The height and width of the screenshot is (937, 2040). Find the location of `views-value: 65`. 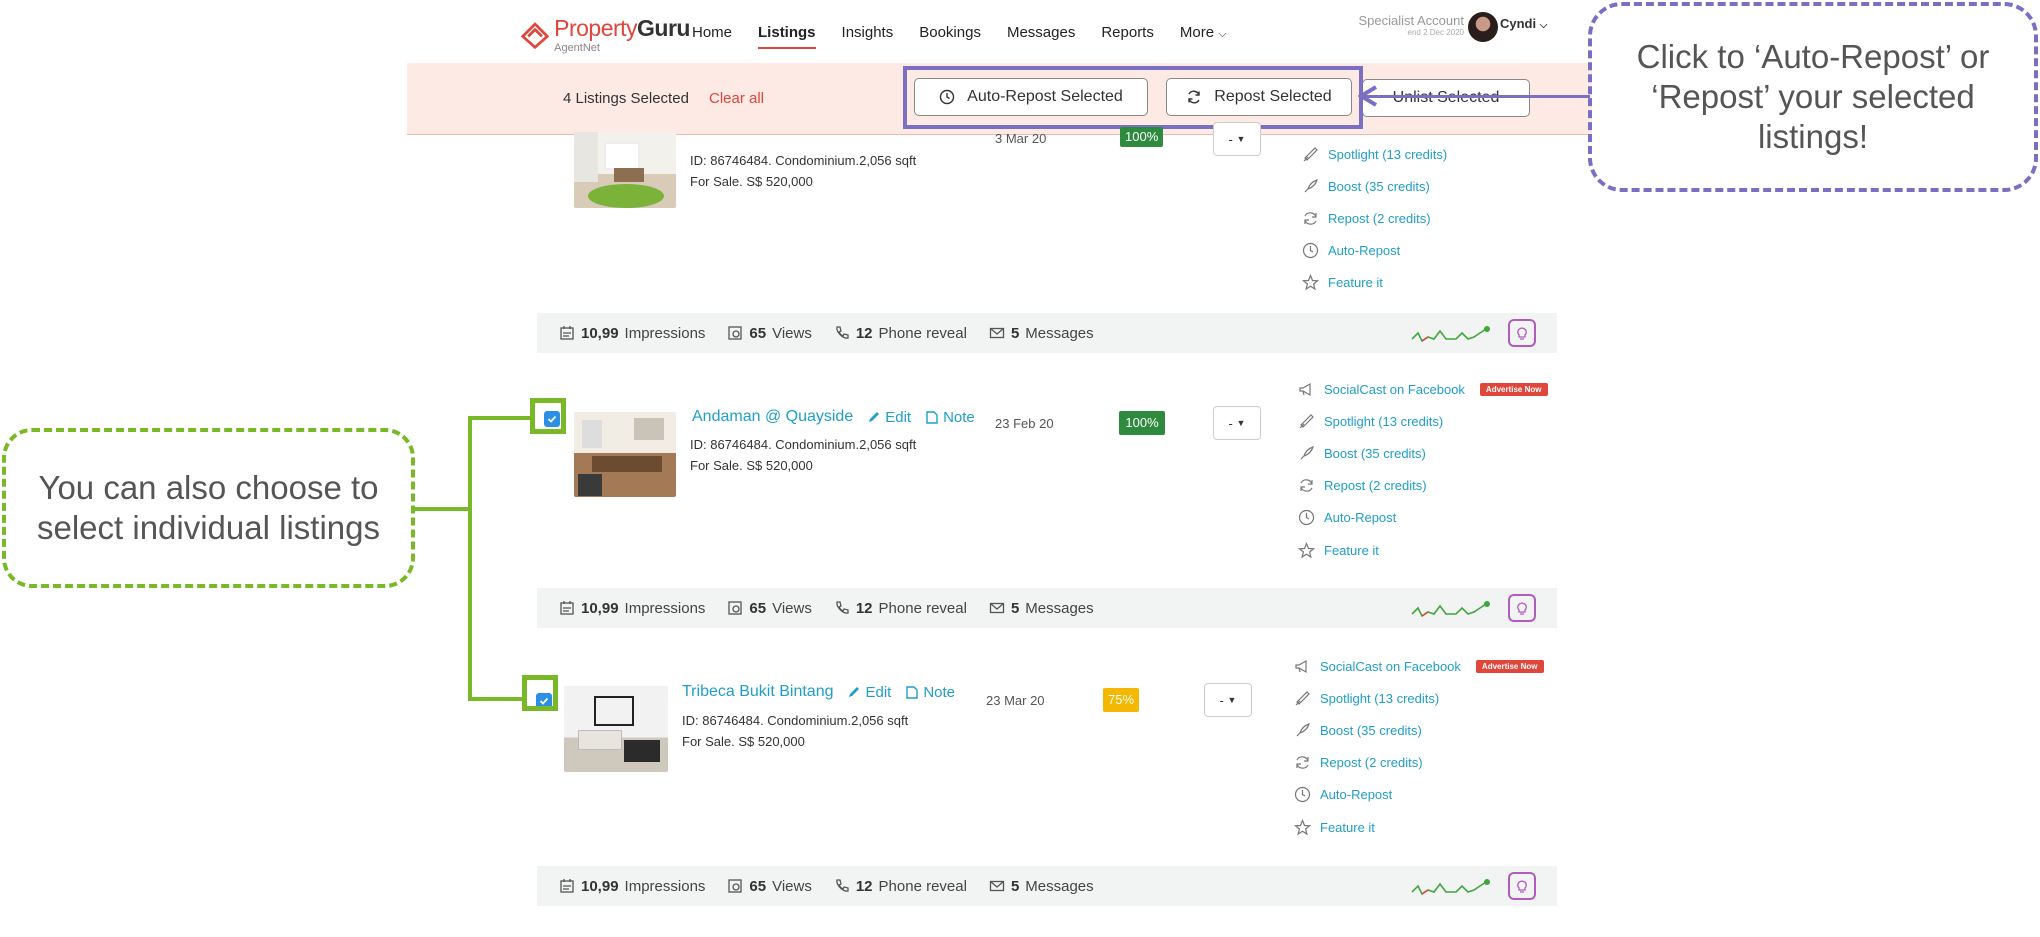

views-value: 65 is located at coordinates (758, 886).